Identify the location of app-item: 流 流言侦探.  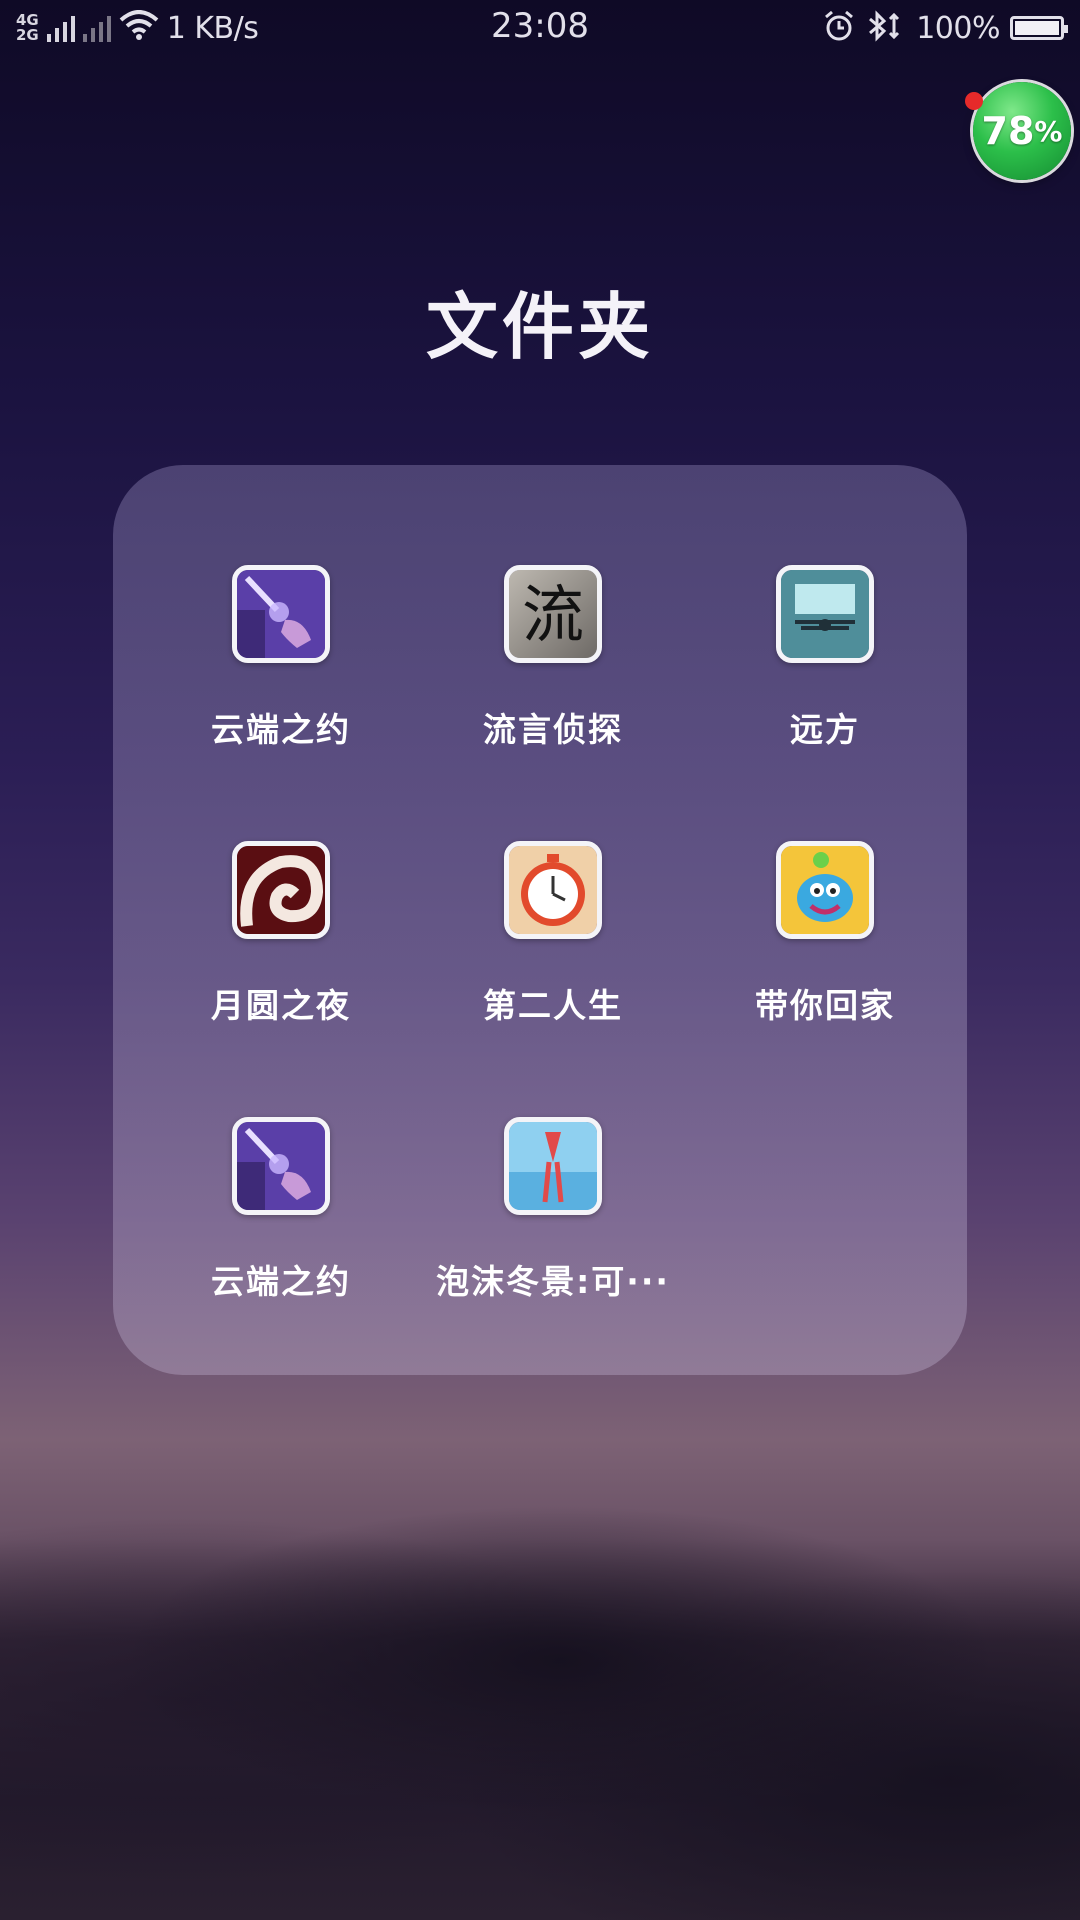
(553, 685).